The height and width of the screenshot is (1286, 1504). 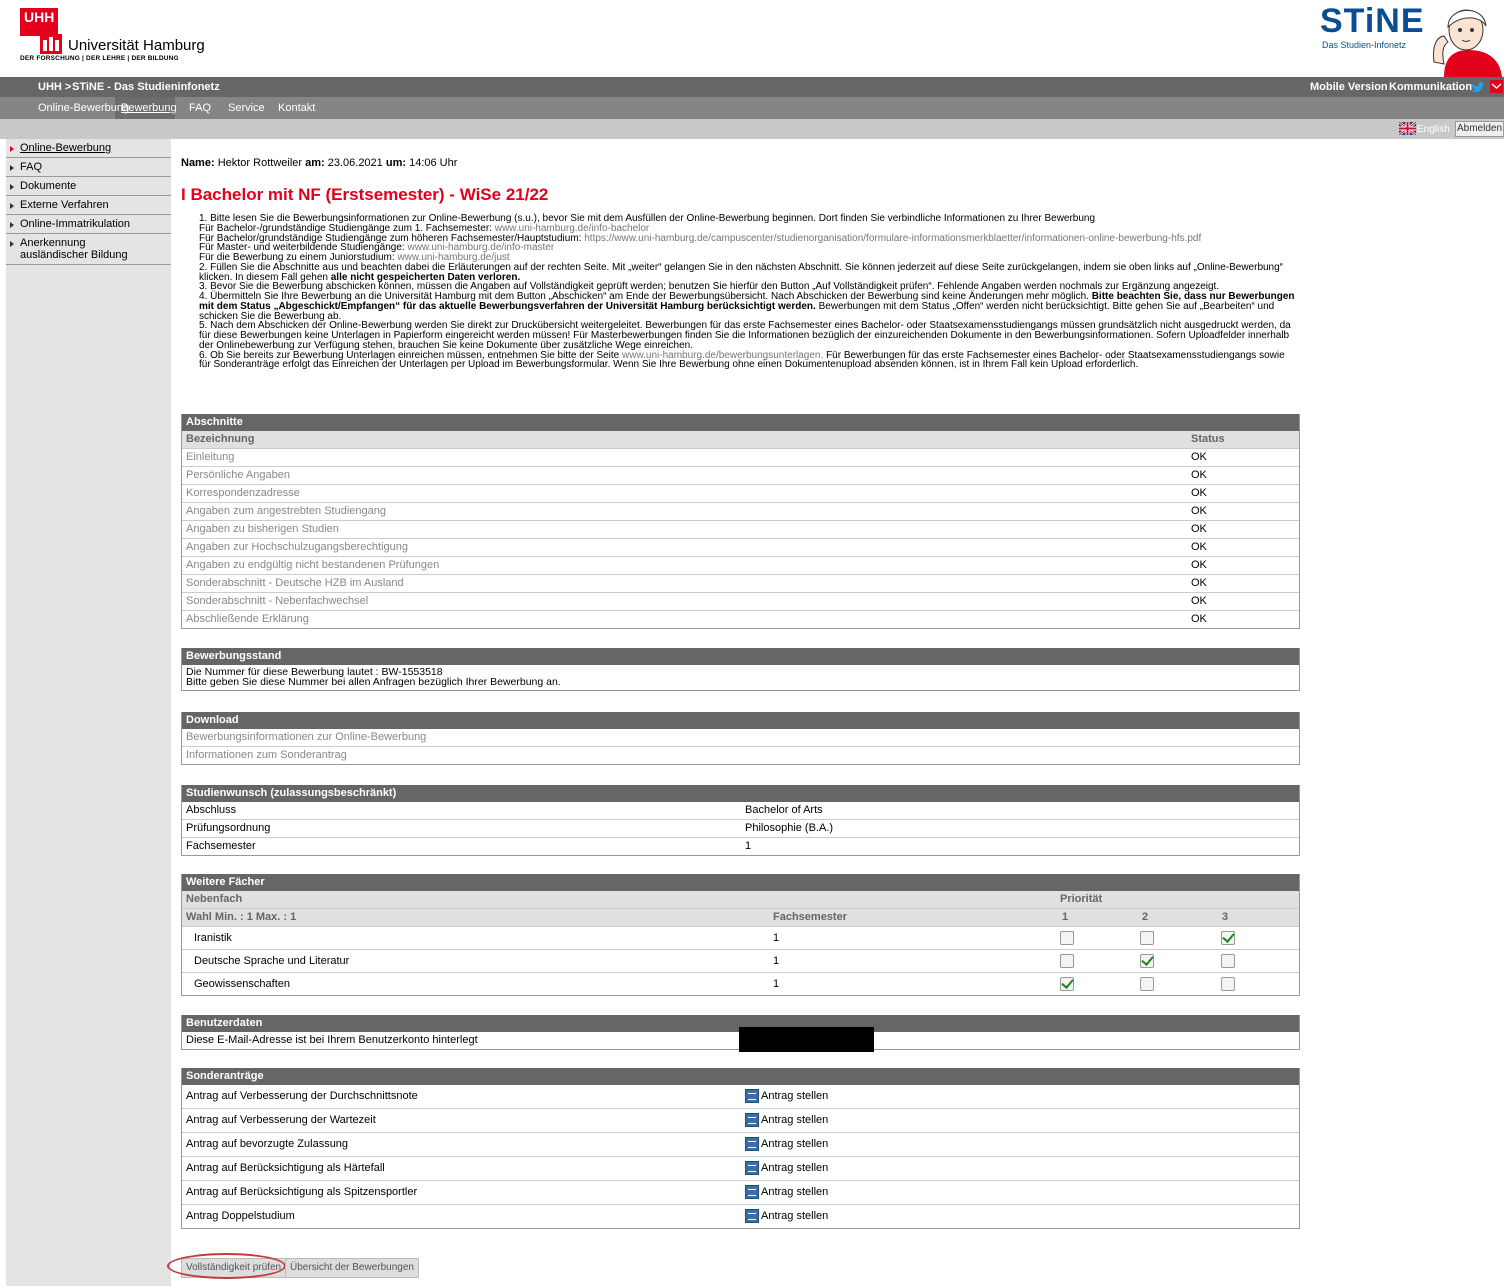 I want to click on sidebar-item-anerkennung: Anerkennung ausländischer Bildung, so click(x=88, y=249).